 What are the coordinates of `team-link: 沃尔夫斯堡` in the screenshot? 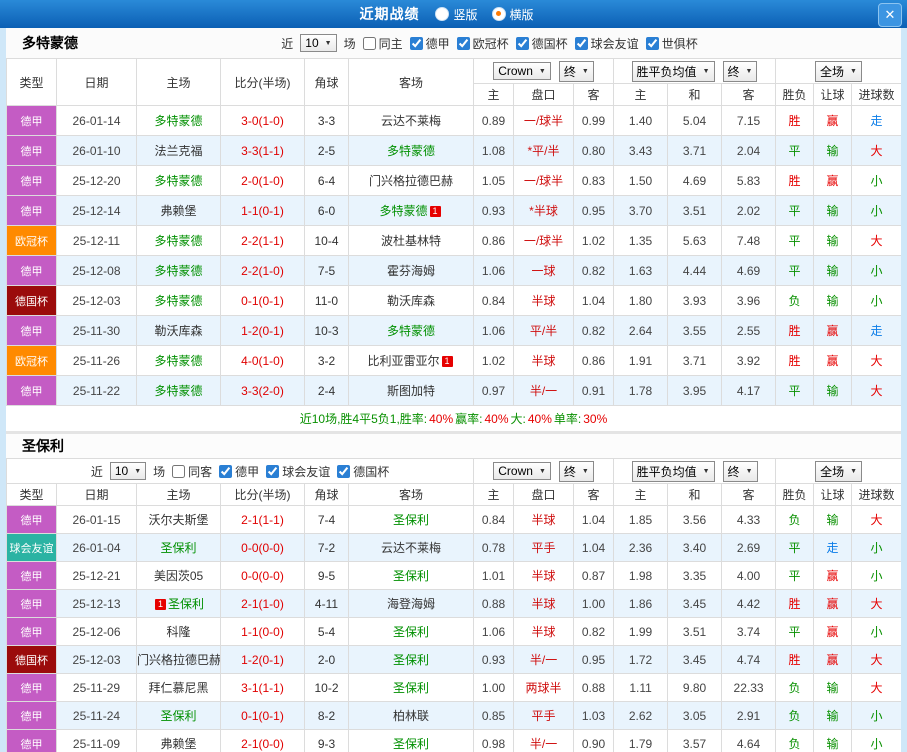 It's located at (178, 520).